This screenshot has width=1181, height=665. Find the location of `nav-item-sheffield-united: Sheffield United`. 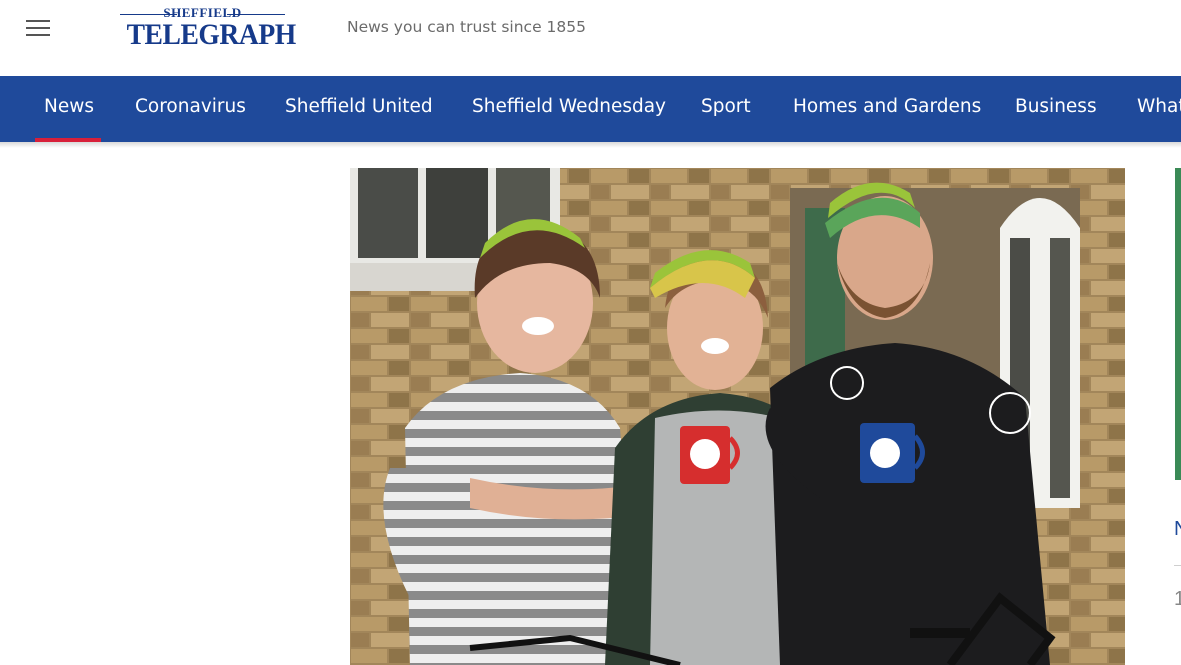

nav-item-sheffield-united: Sheffield United is located at coordinates (359, 109).